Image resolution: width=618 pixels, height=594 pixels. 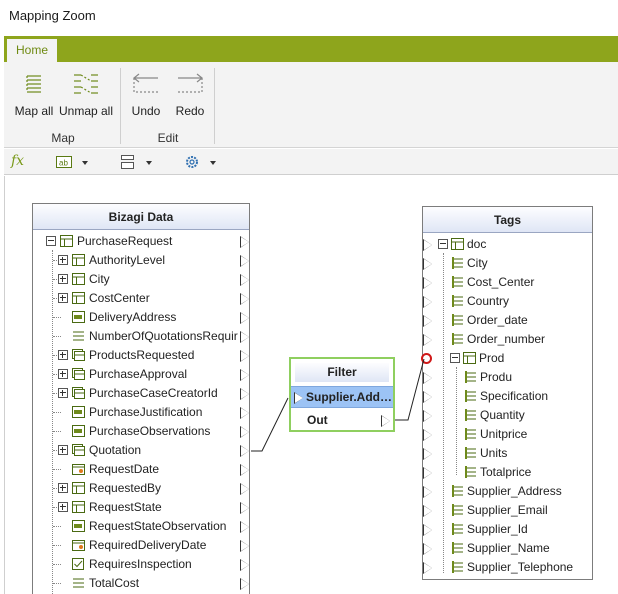 I want to click on tree-row: AuthorityLevel, so click(x=145, y=260).